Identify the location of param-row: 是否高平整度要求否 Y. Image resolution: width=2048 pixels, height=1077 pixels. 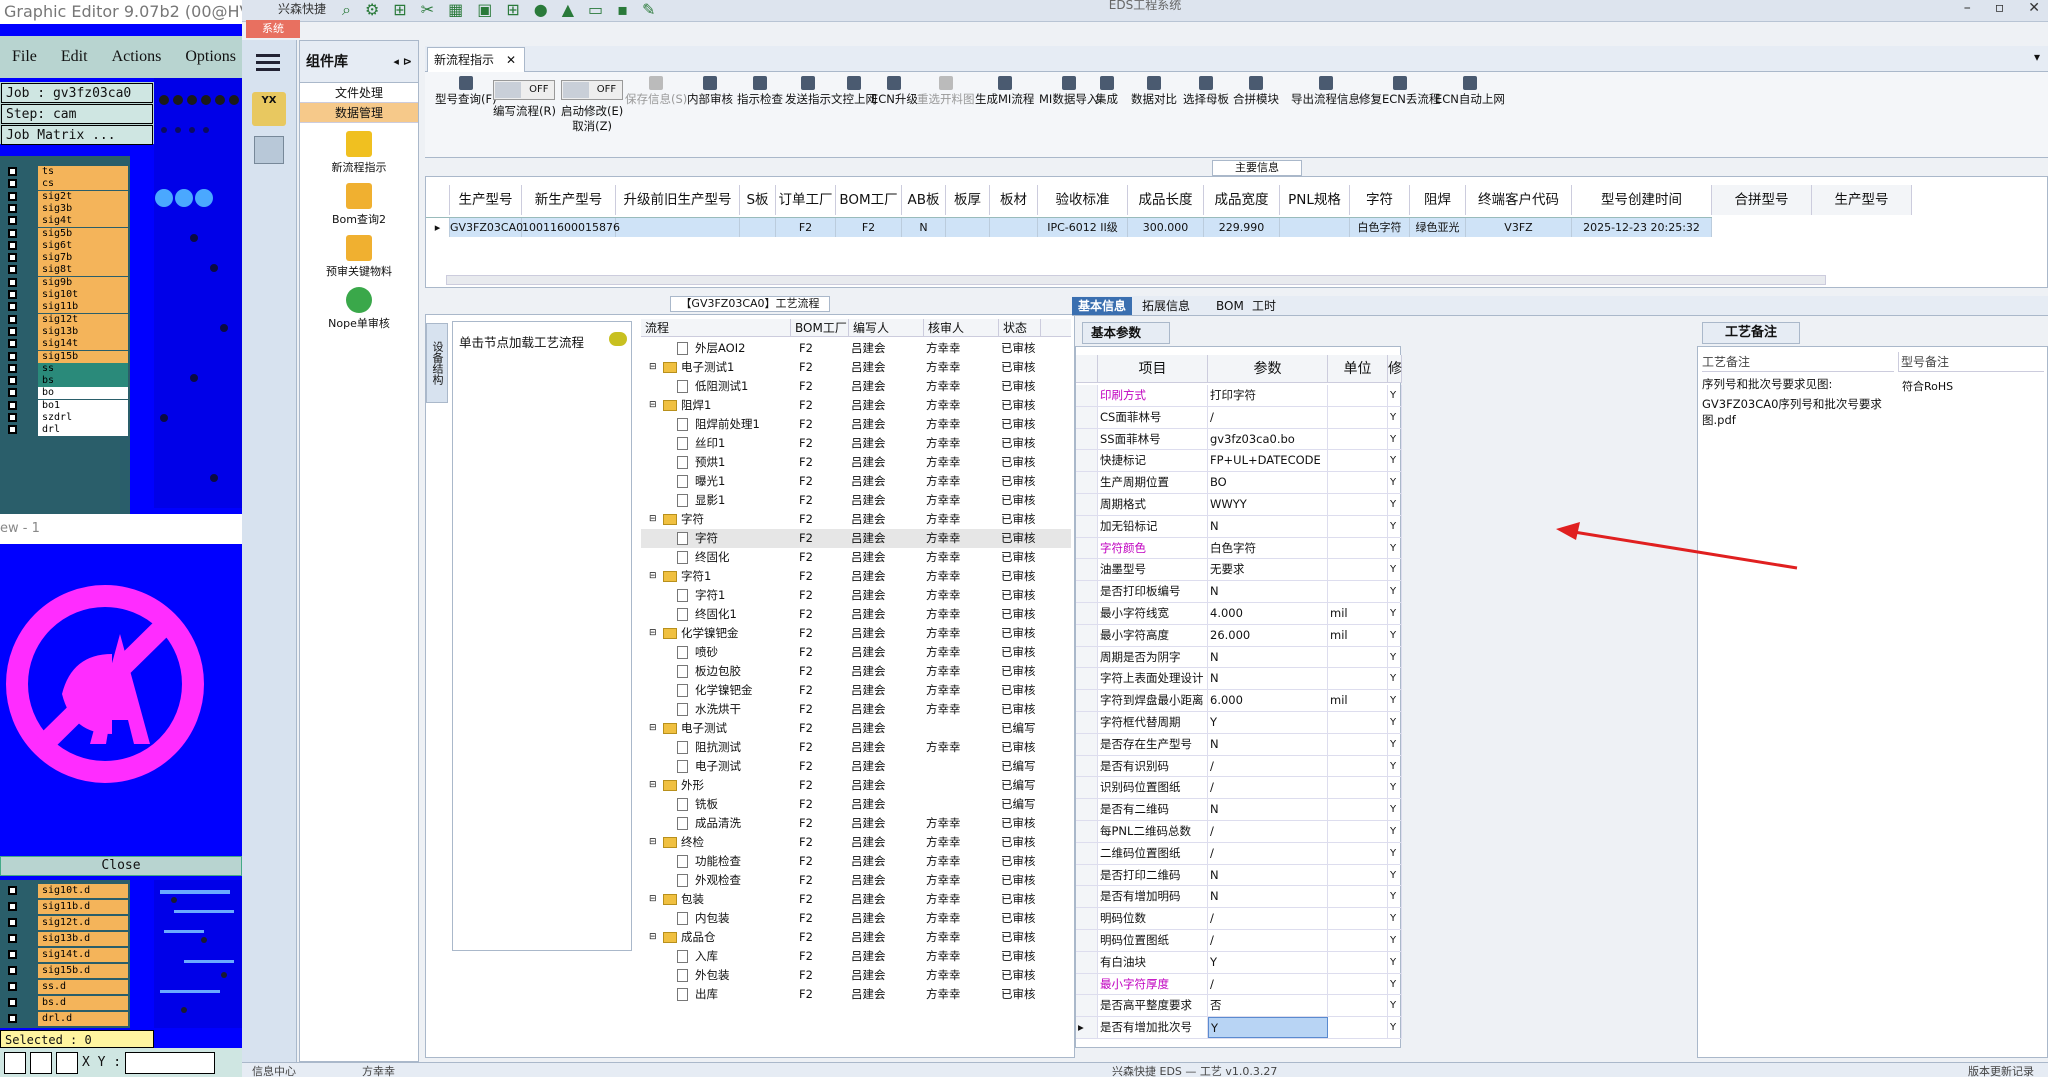
(1239, 1006).